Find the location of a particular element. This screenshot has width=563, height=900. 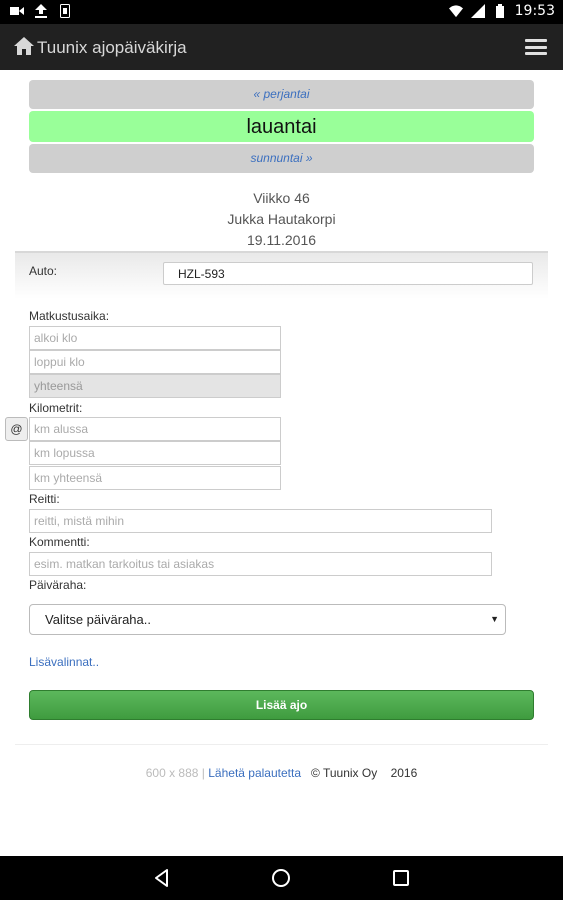

route-input: reitti, mistä mihin is located at coordinates (260, 521).